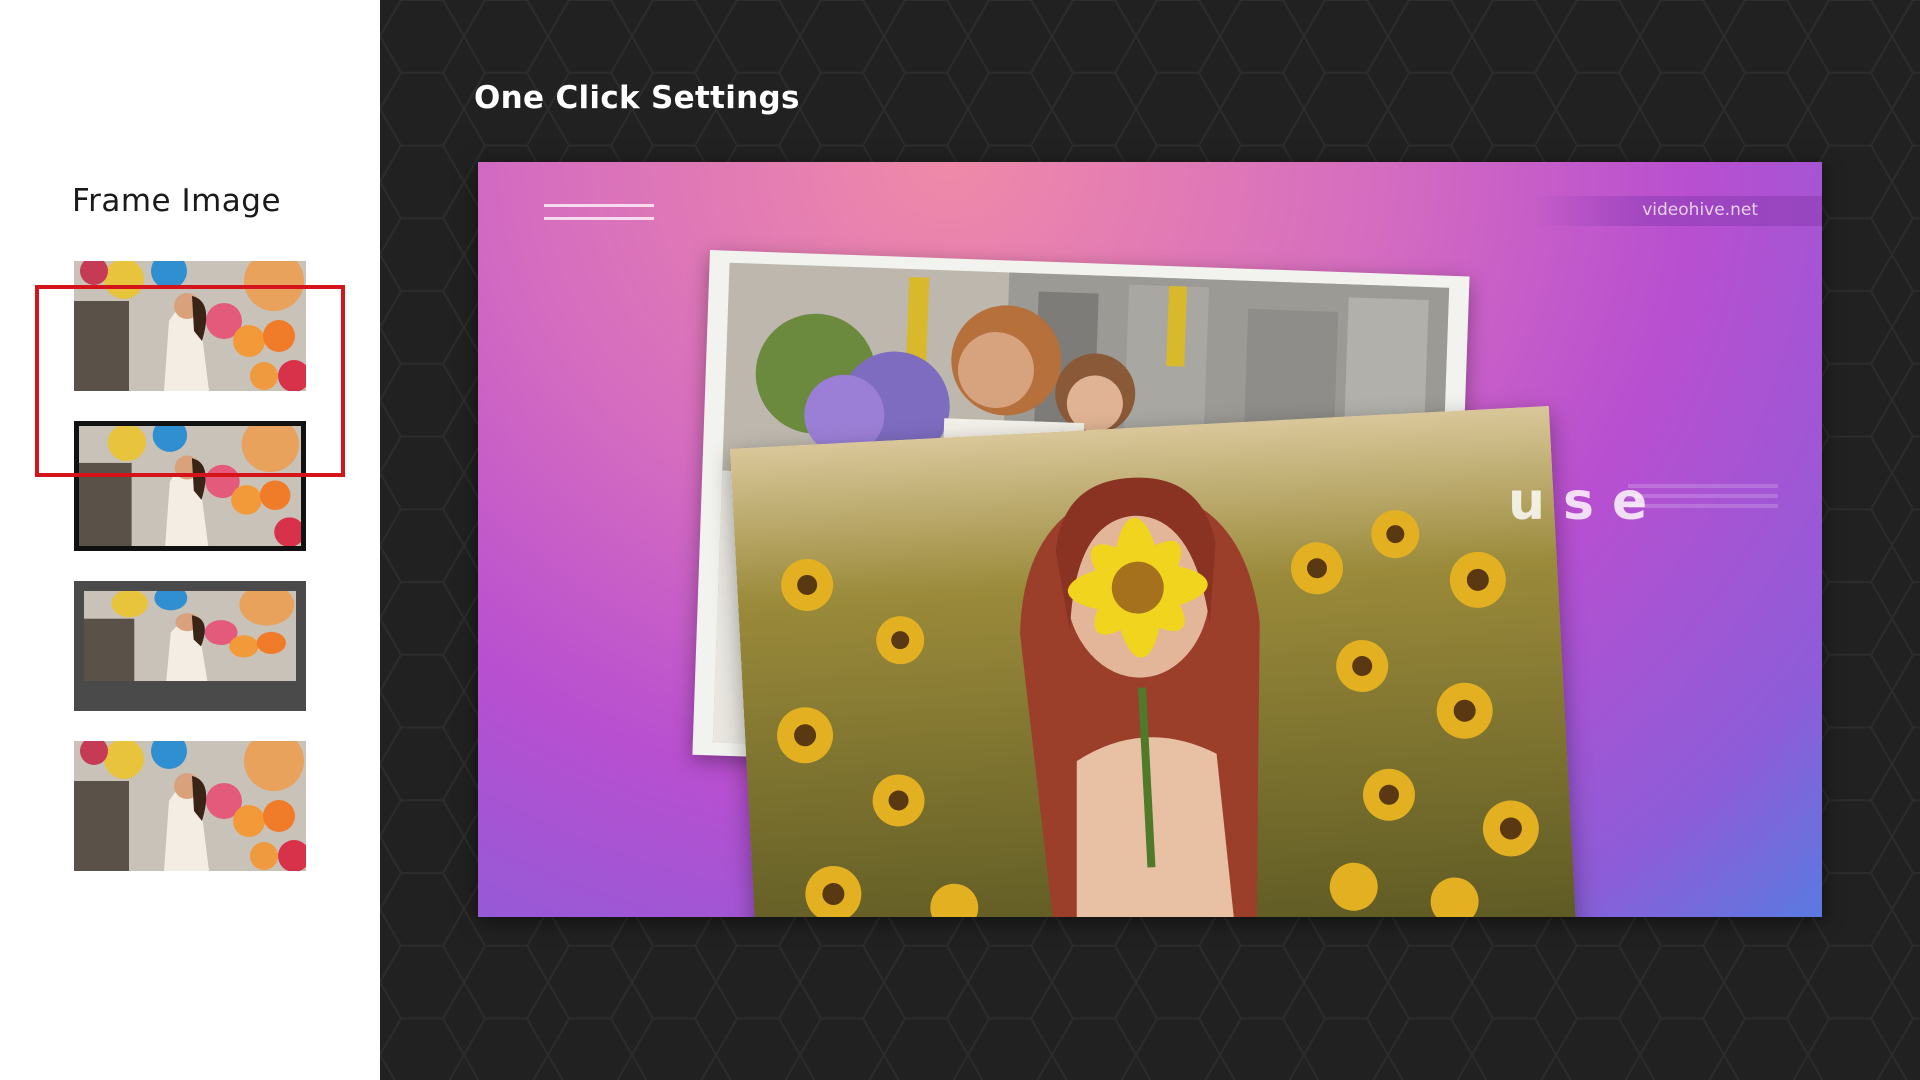 The width and height of the screenshot is (1920, 1080). What do you see at coordinates (637, 98) in the screenshot?
I see `page-title: One Click Settings` at bounding box center [637, 98].